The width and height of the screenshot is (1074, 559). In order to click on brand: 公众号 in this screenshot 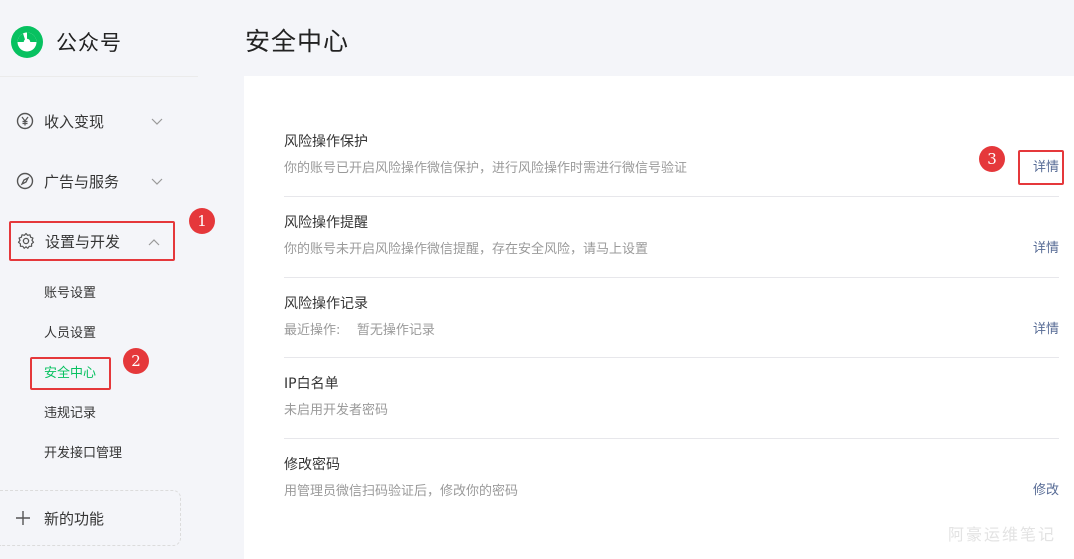, I will do `click(66, 42)`.